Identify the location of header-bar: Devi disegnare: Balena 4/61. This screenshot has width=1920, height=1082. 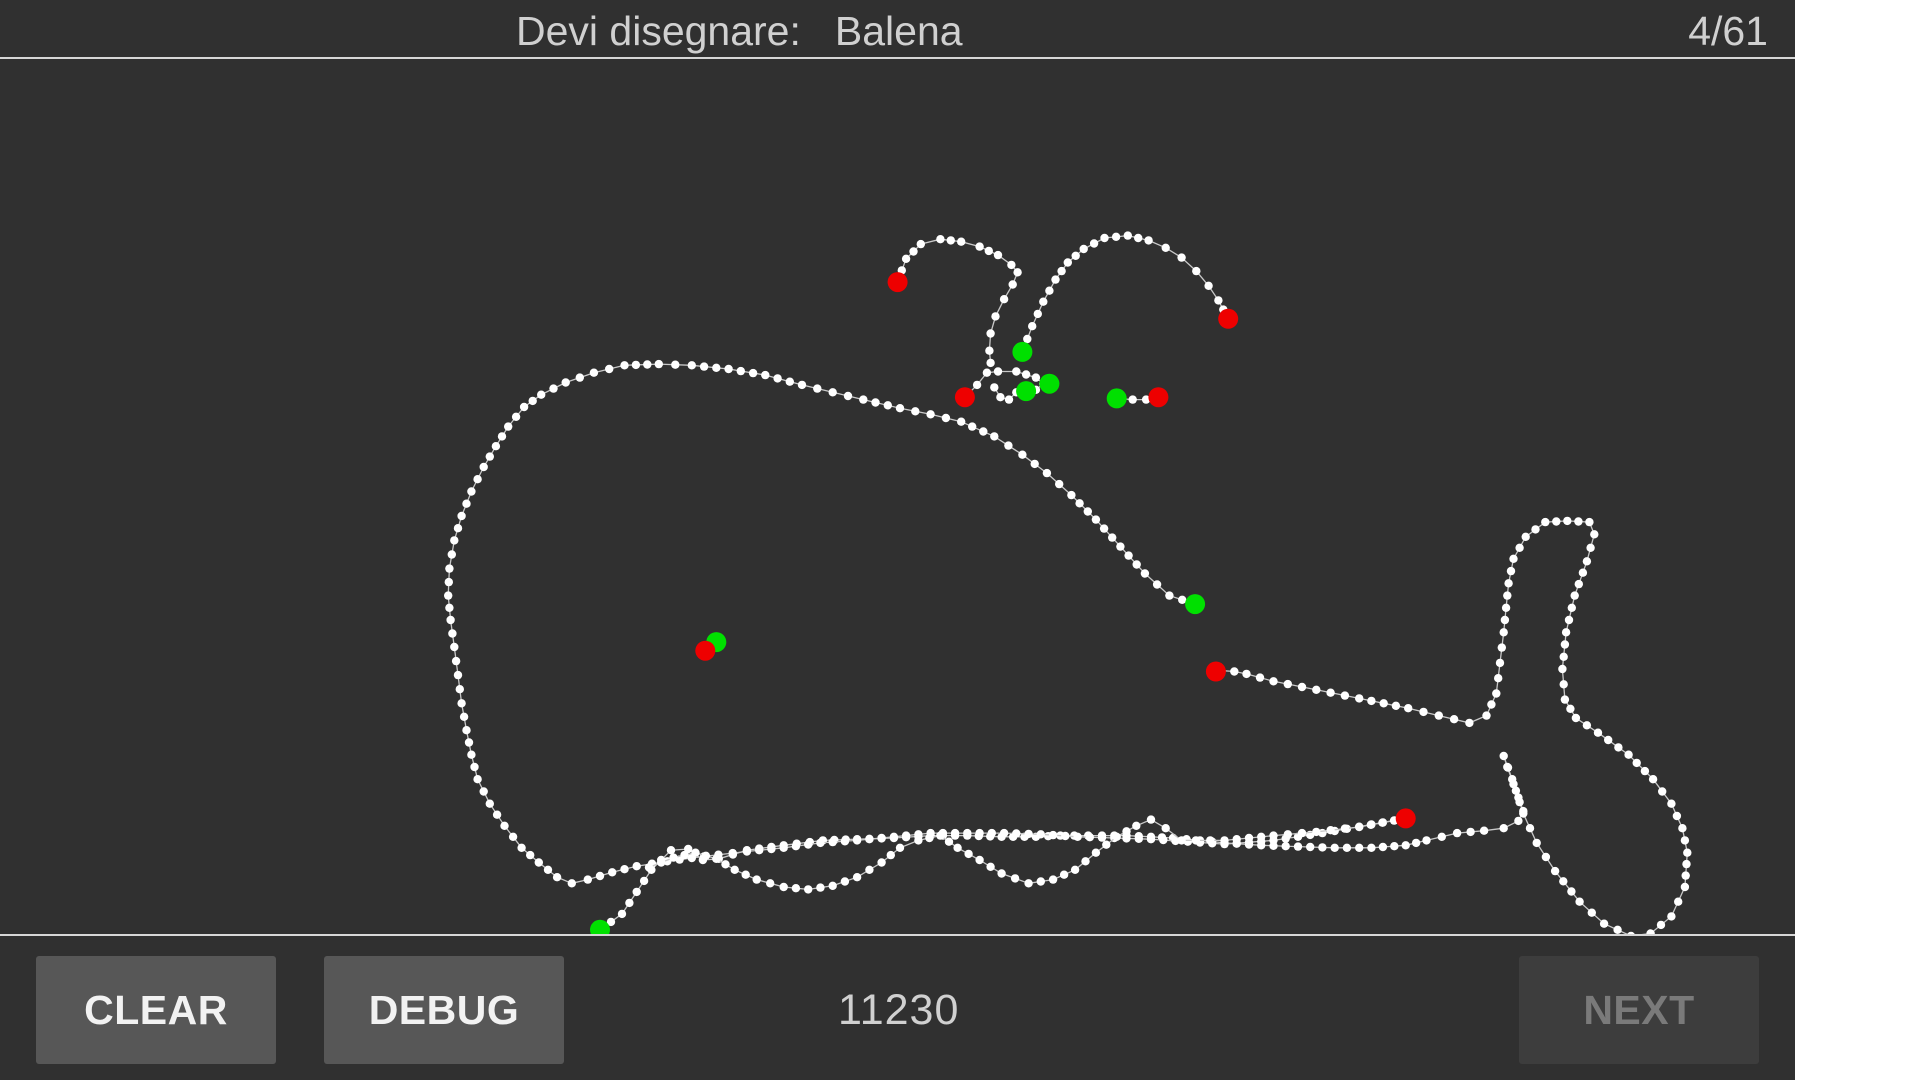
(897, 29).